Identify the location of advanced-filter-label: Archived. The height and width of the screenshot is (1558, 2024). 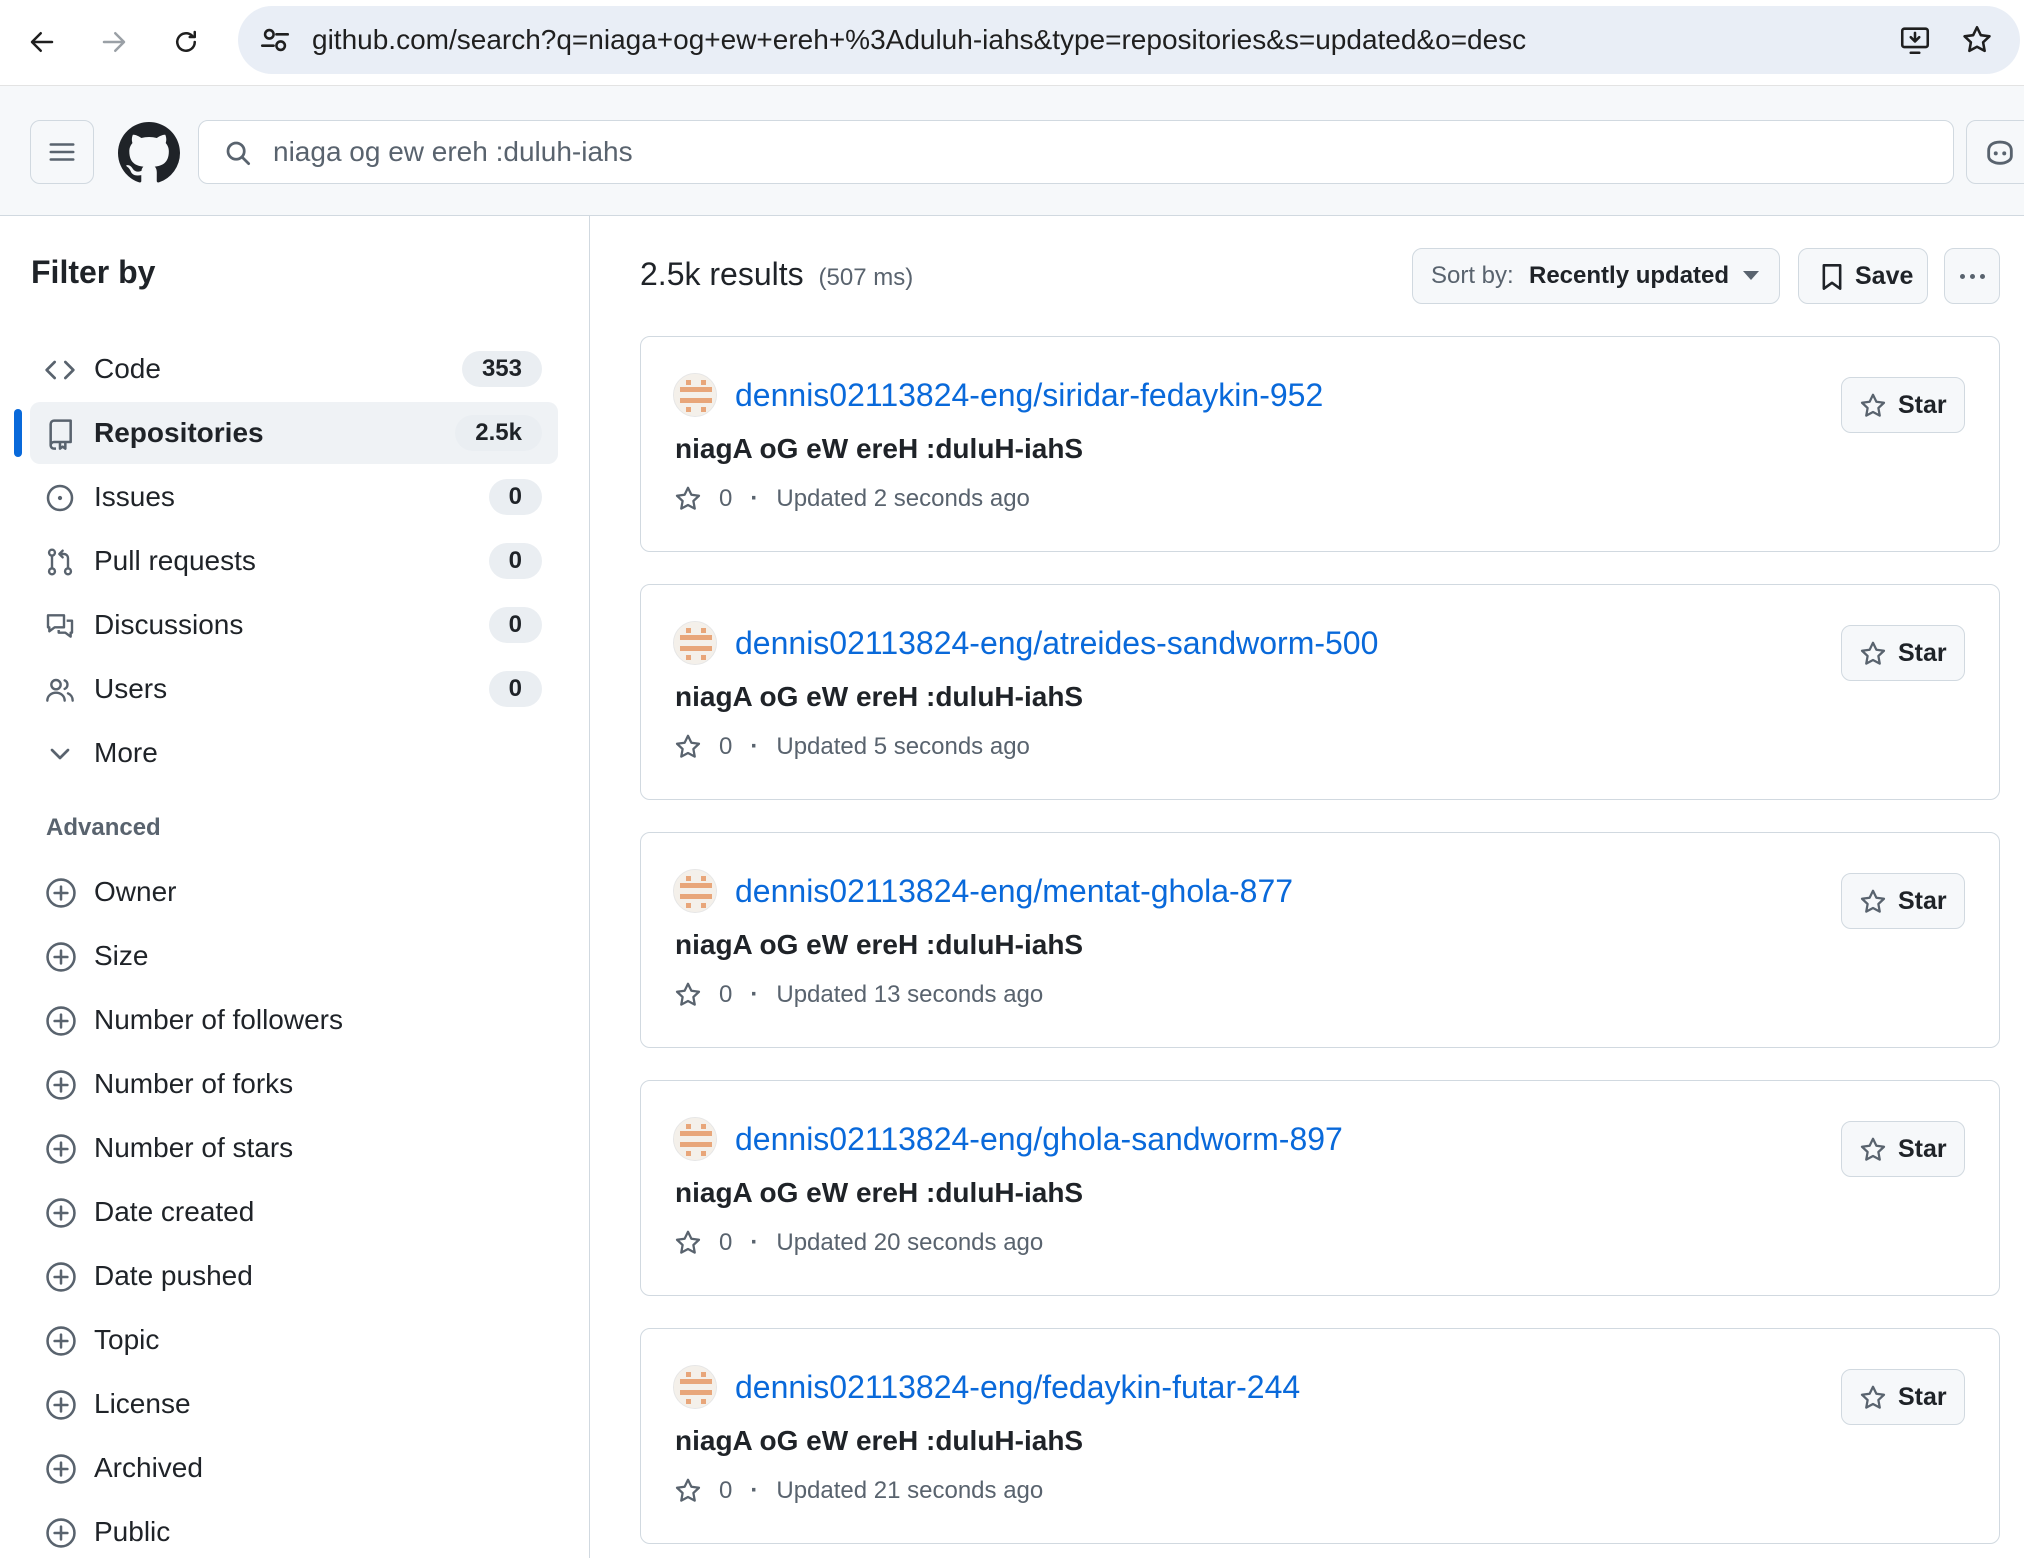
(148, 1467).